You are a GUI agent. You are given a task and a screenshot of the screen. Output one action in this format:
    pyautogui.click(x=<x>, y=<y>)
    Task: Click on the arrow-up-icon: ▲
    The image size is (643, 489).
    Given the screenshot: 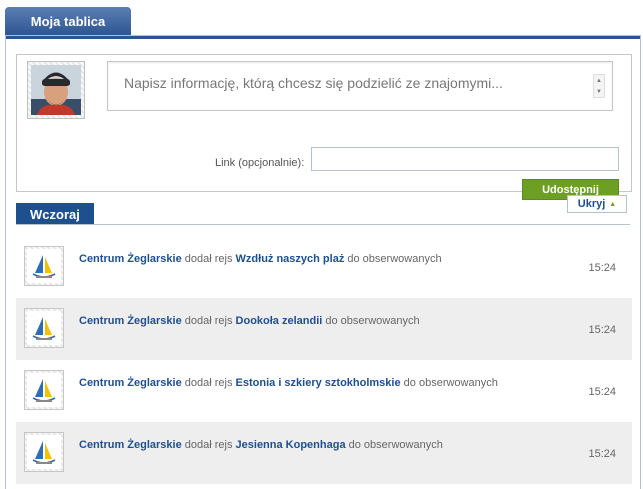 What is the action you would take?
    pyautogui.click(x=599, y=81)
    